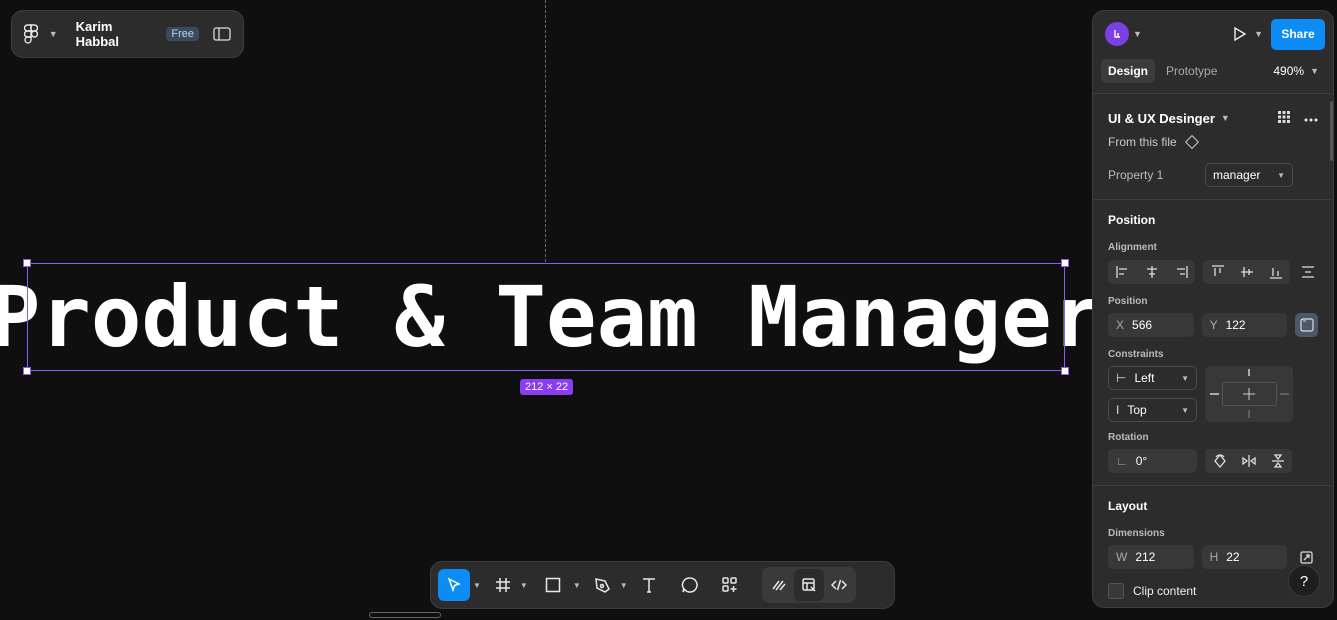 Image resolution: width=1337 pixels, height=620 pixels. Describe the element at coordinates (1145, 557) in the screenshot. I see `w-value: 212` at that location.